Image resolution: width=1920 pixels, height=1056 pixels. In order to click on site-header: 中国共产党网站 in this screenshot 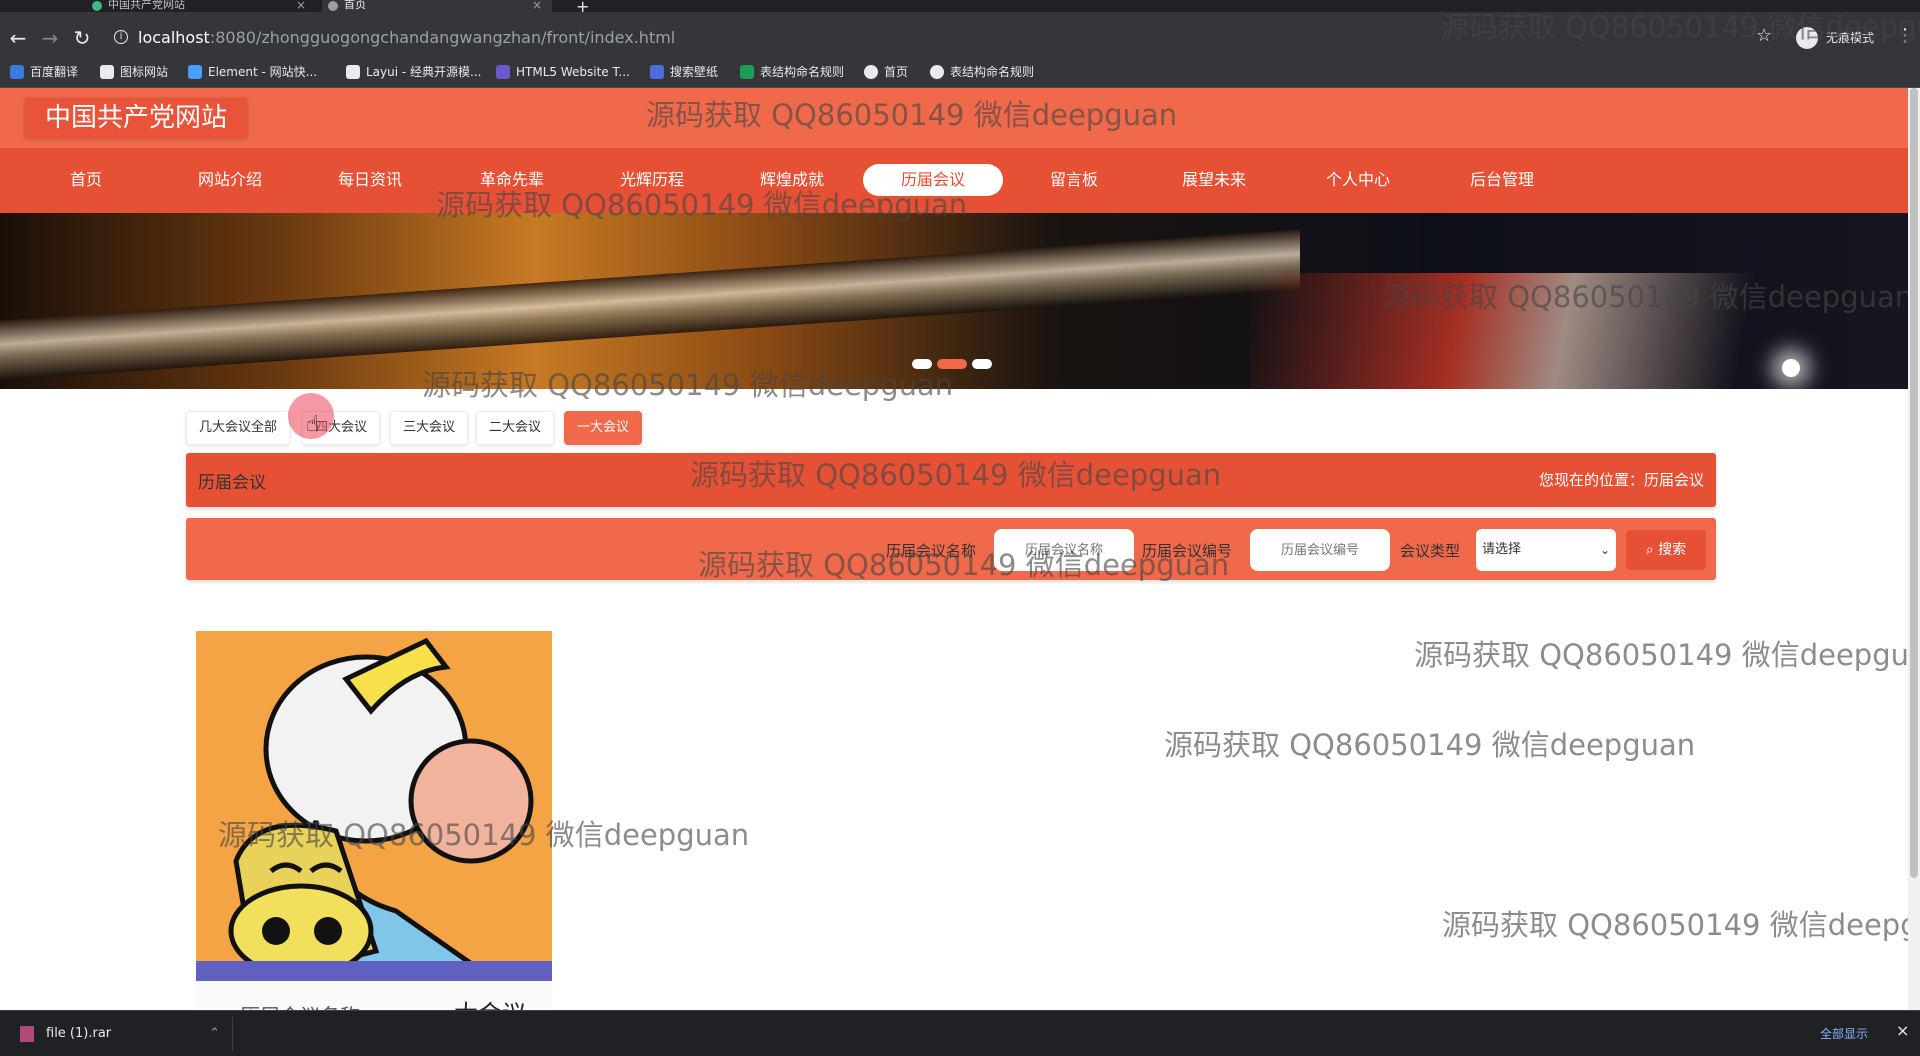, I will do `click(954, 118)`.